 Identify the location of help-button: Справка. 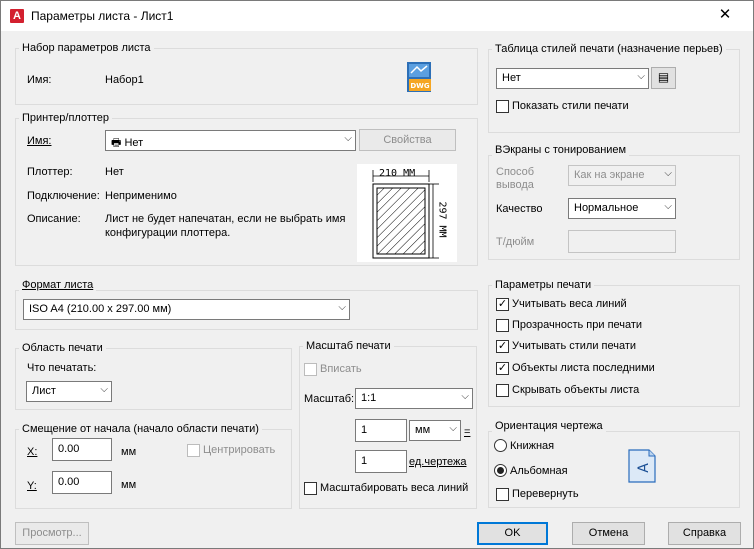
(704, 533).